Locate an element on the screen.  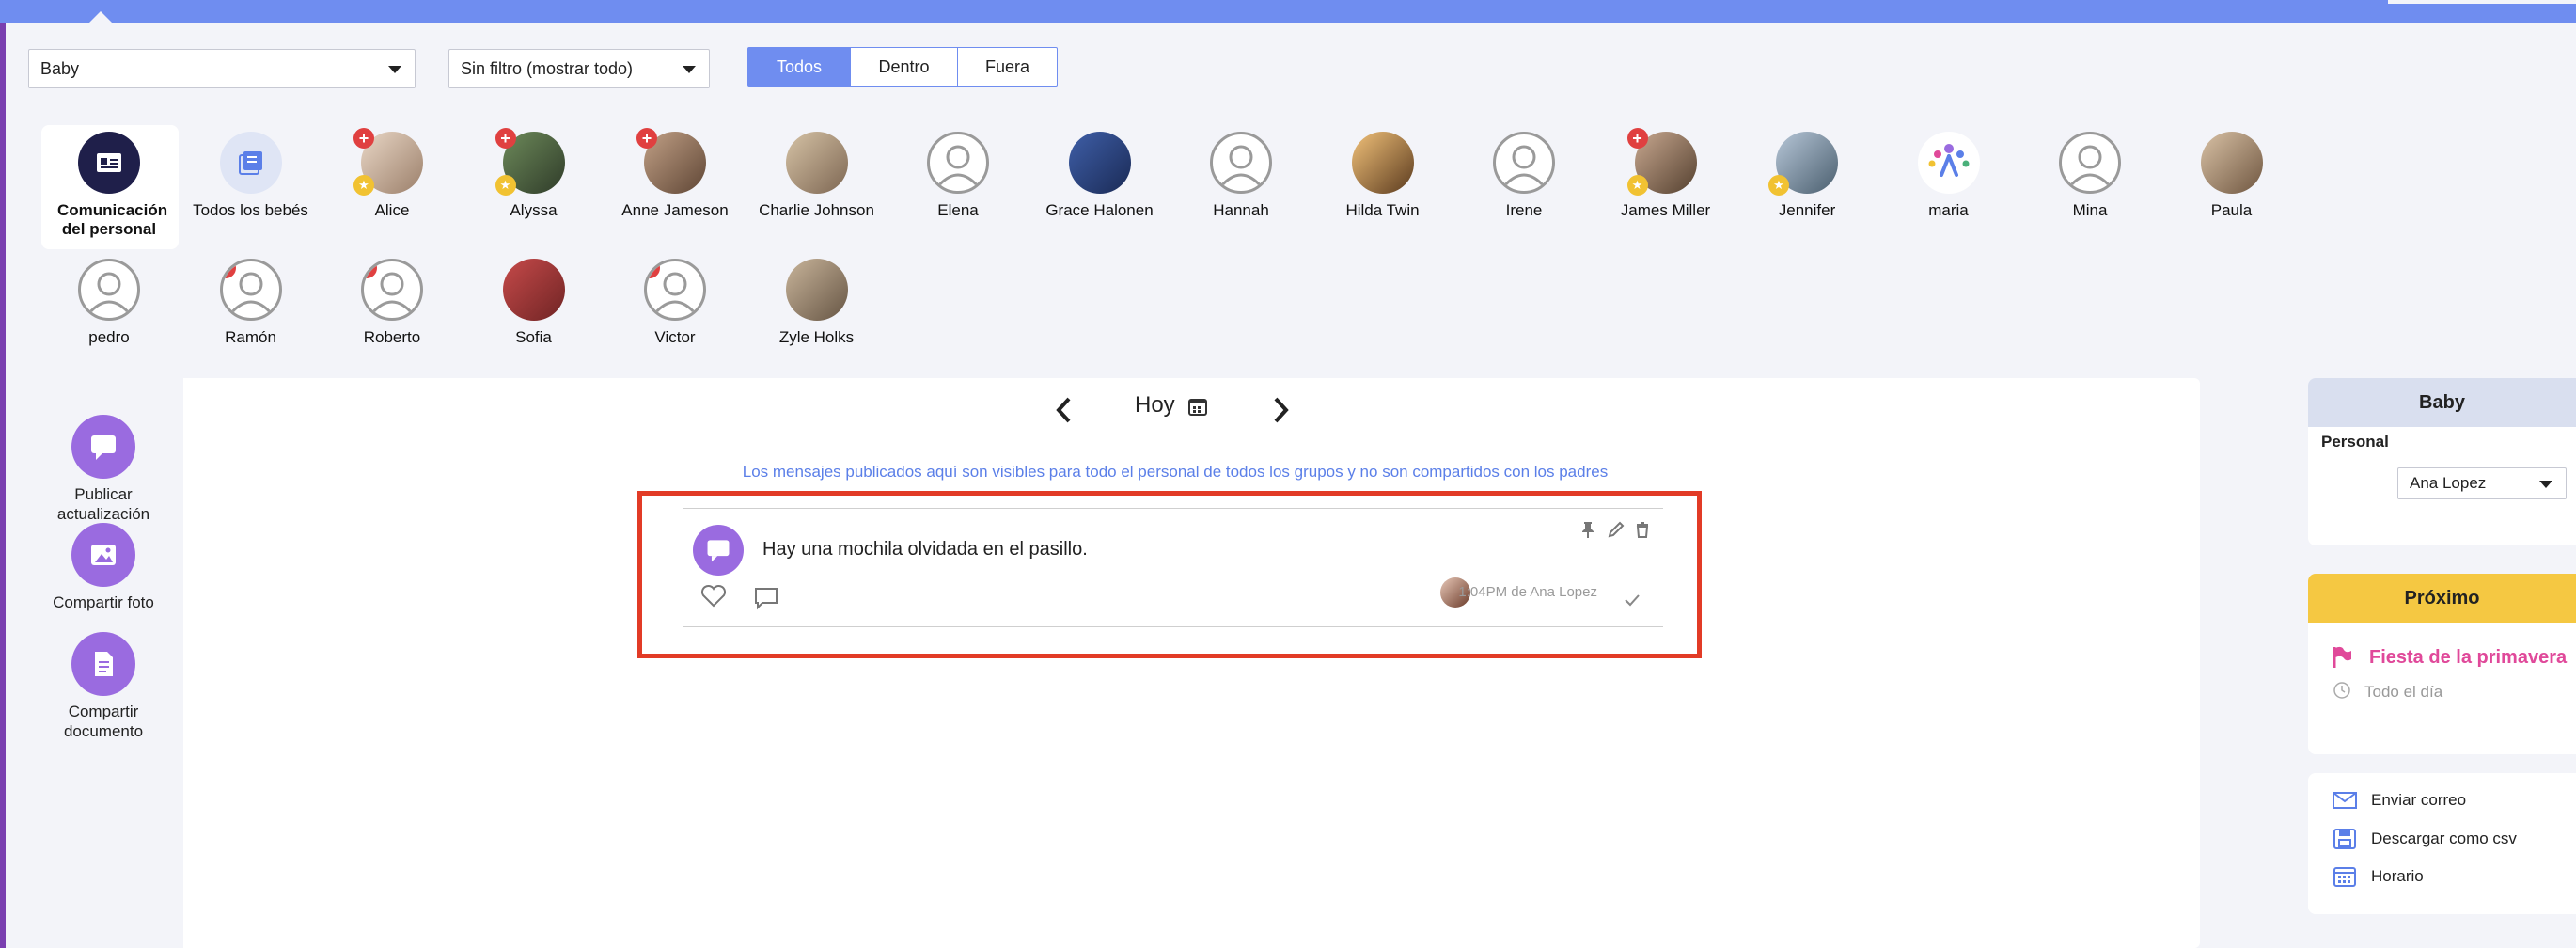
child-alice: + ★ Alice is located at coordinates (393, 174).